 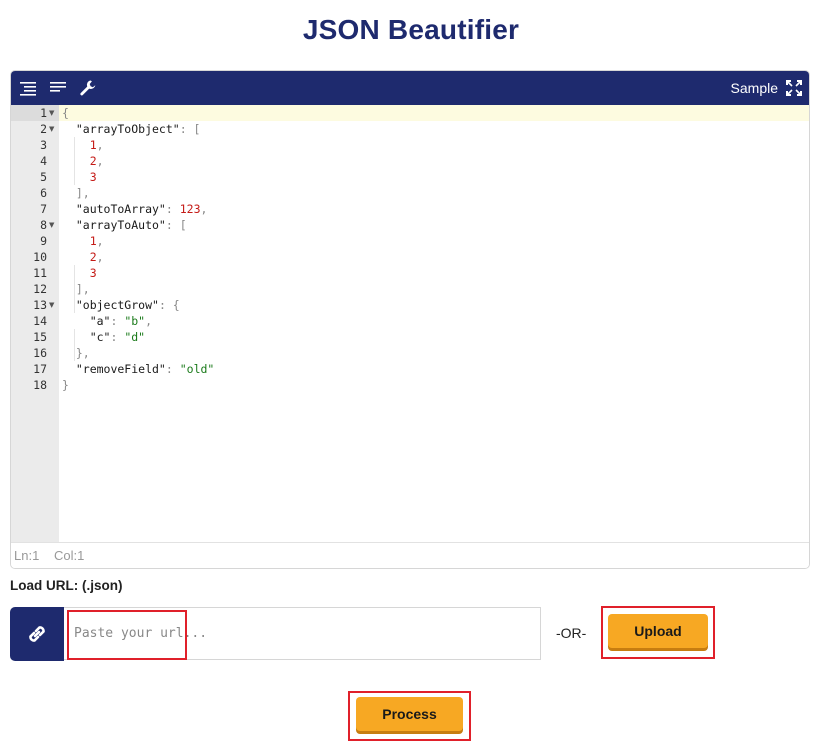 What do you see at coordinates (114, 209) in the screenshot?
I see `code-token: "autoToArray"` at bounding box center [114, 209].